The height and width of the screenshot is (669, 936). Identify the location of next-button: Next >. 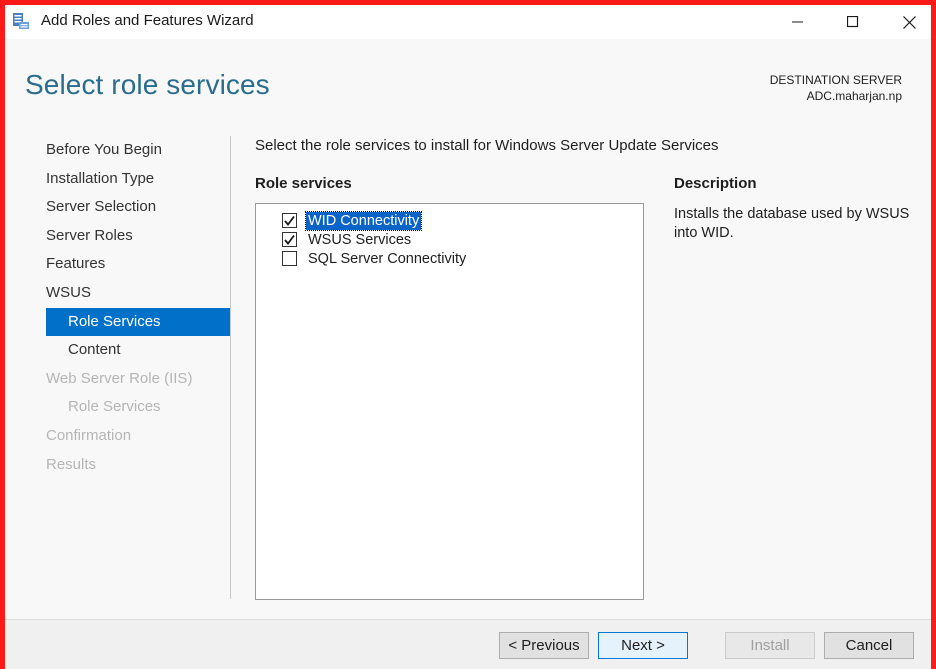
(643, 645).